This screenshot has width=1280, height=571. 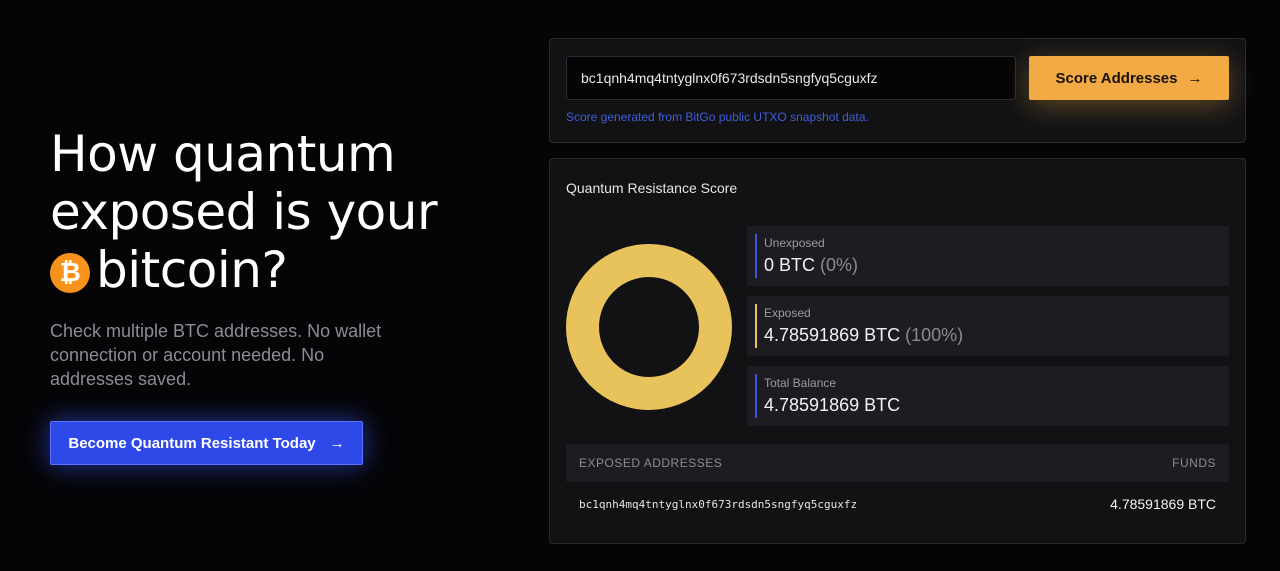 I want to click on column-header-addresses: EXPOSED ADDRESSES, so click(x=651, y=463).